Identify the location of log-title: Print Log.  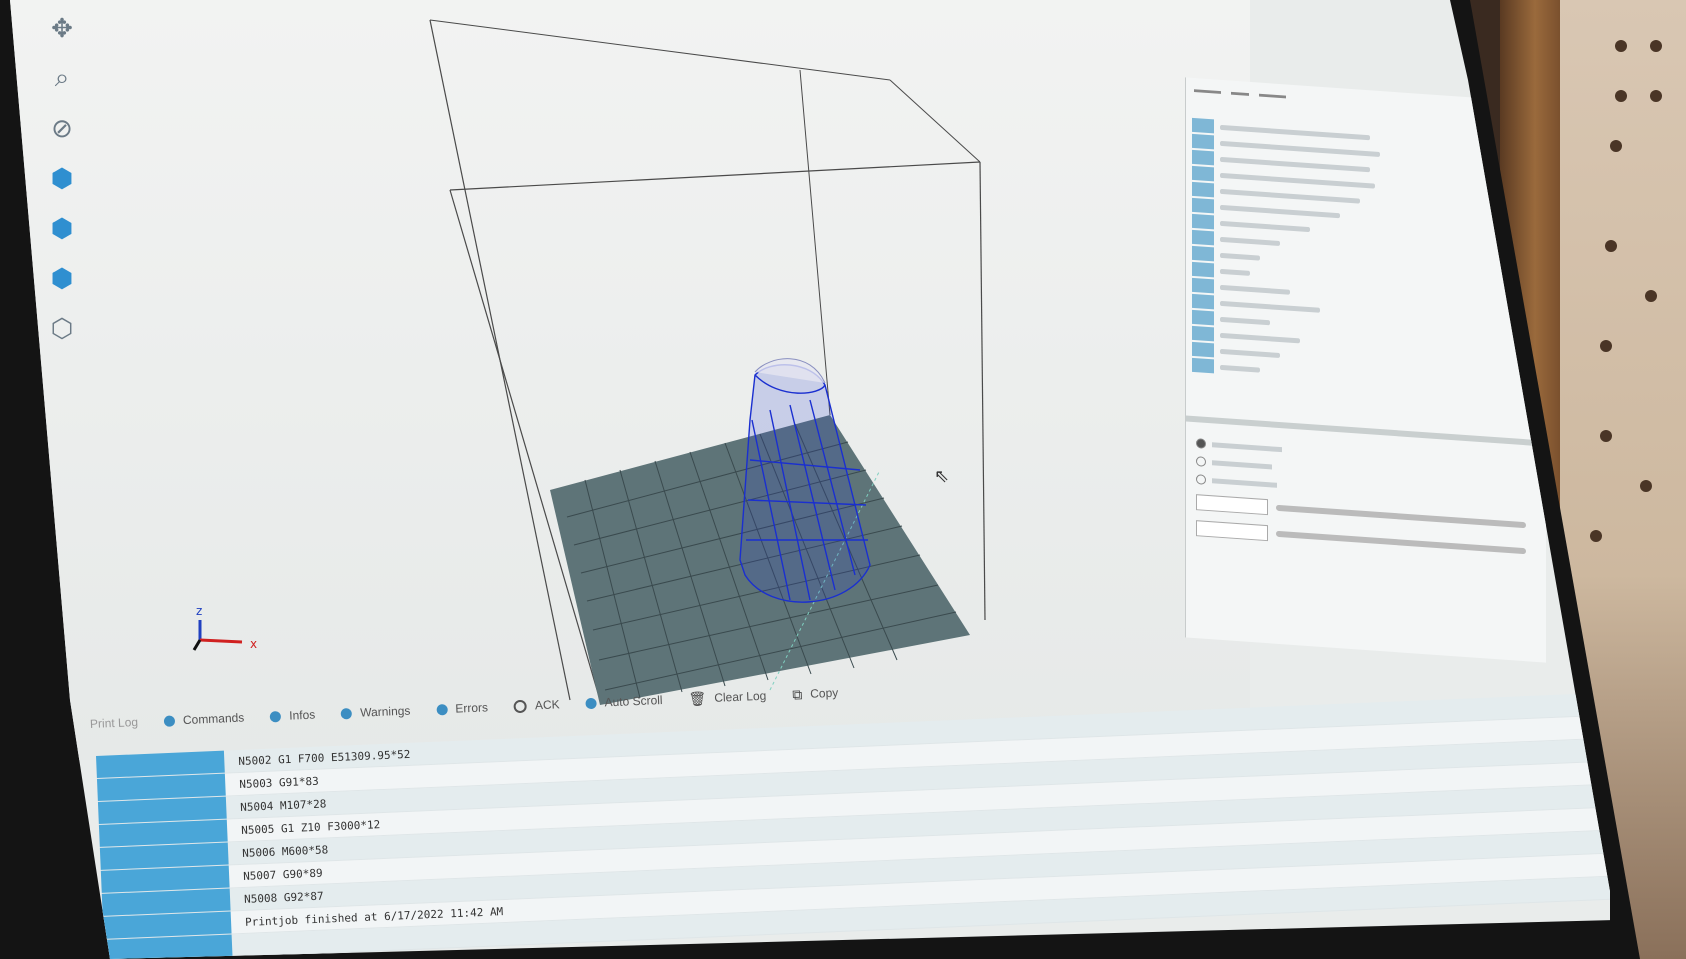
(114, 722).